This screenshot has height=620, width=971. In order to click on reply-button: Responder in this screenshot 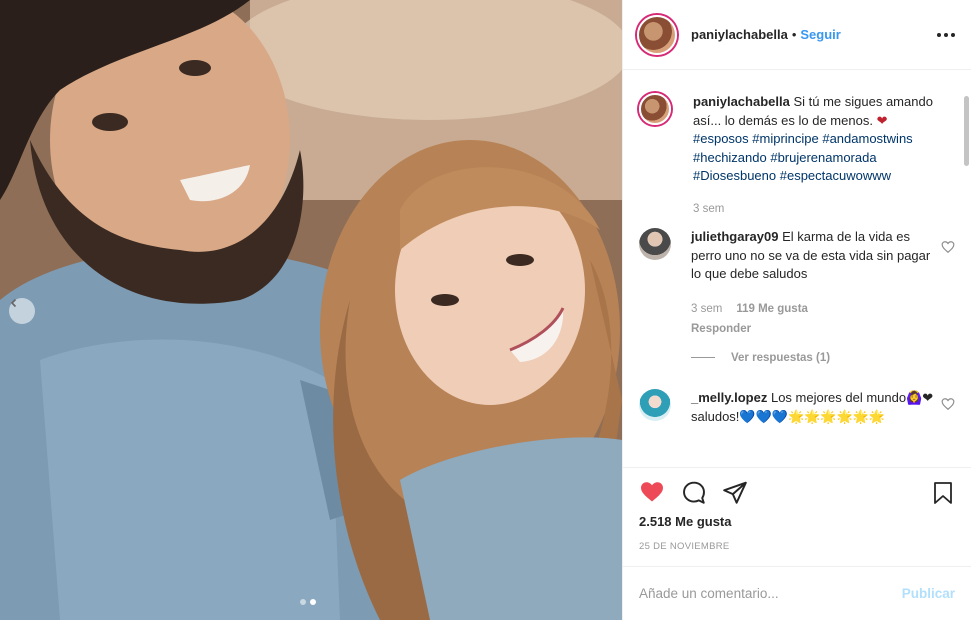, I will do `click(813, 329)`.